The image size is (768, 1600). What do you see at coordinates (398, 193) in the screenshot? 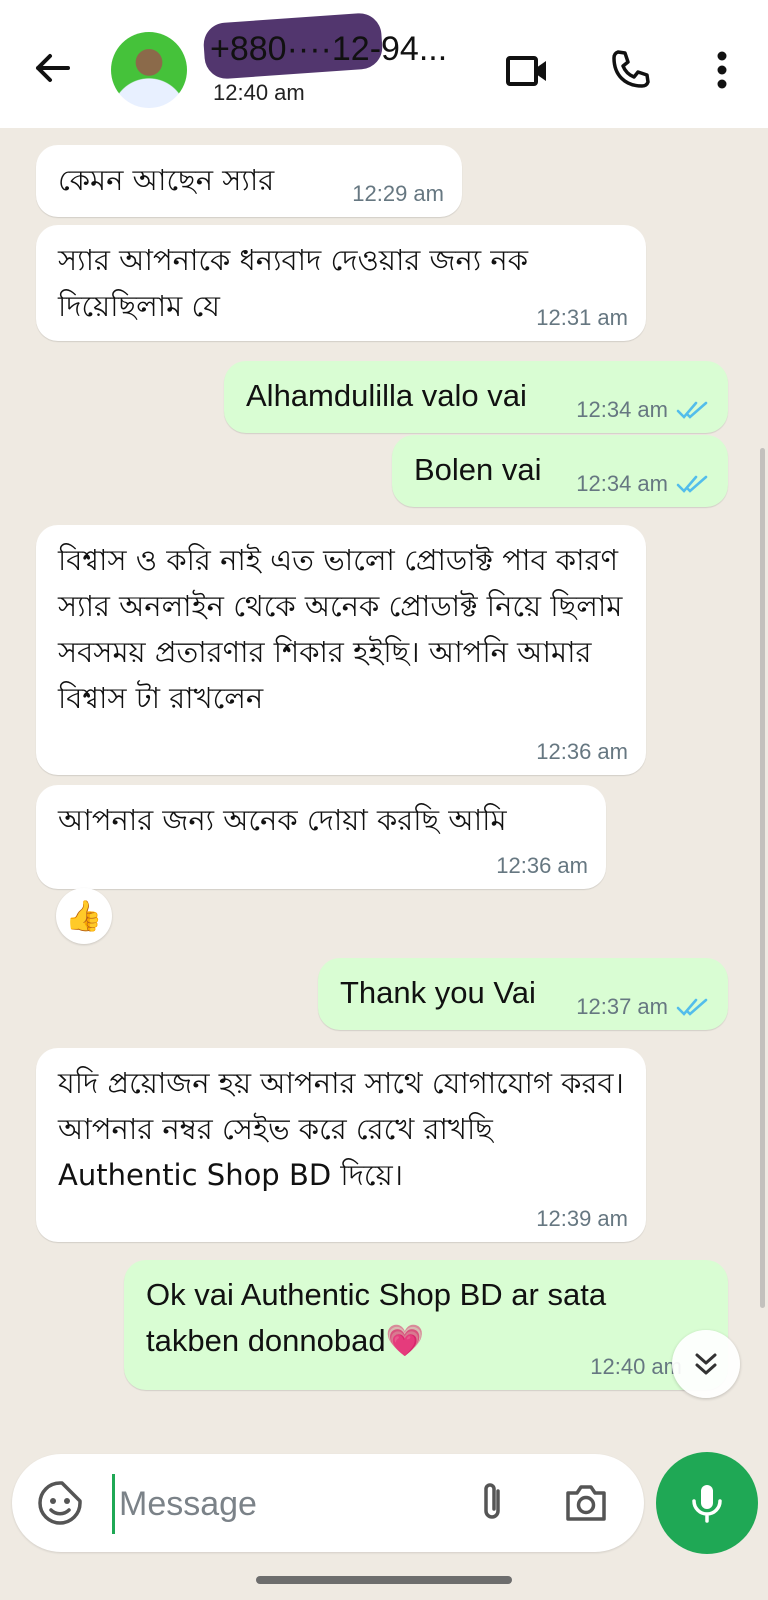
I see `message-time: 12:29 am` at bounding box center [398, 193].